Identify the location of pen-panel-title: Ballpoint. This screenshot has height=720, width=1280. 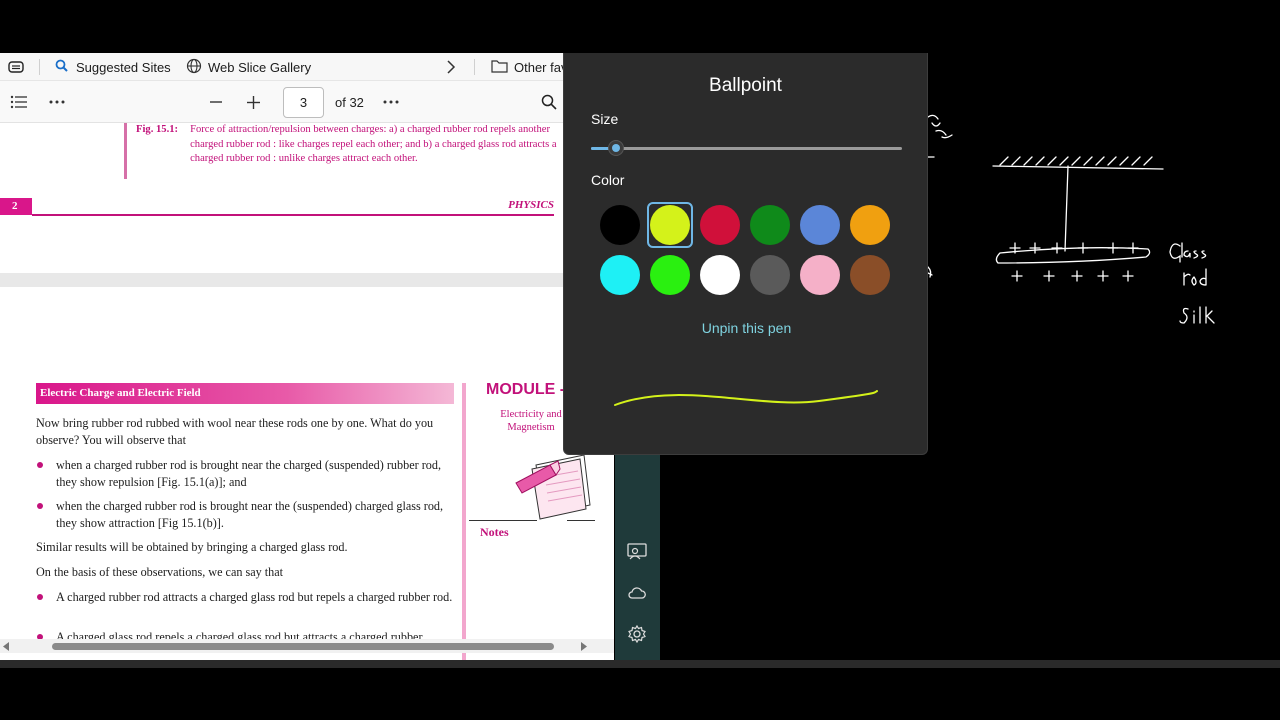
(745, 85).